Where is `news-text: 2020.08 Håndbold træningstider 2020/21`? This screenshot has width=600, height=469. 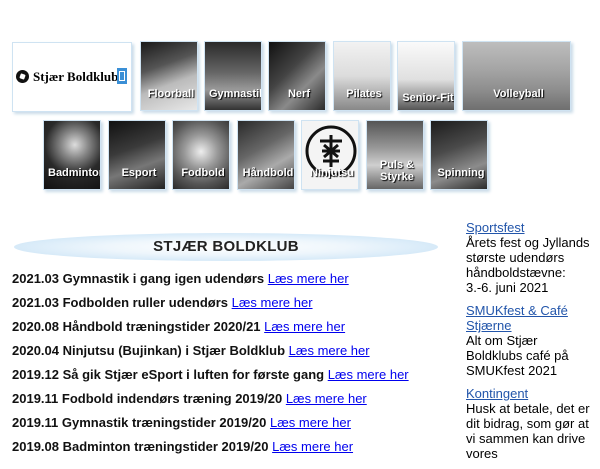
news-text: 2020.08 Håndbold træningstider 2020/21 is located at coordinates (136, 326).